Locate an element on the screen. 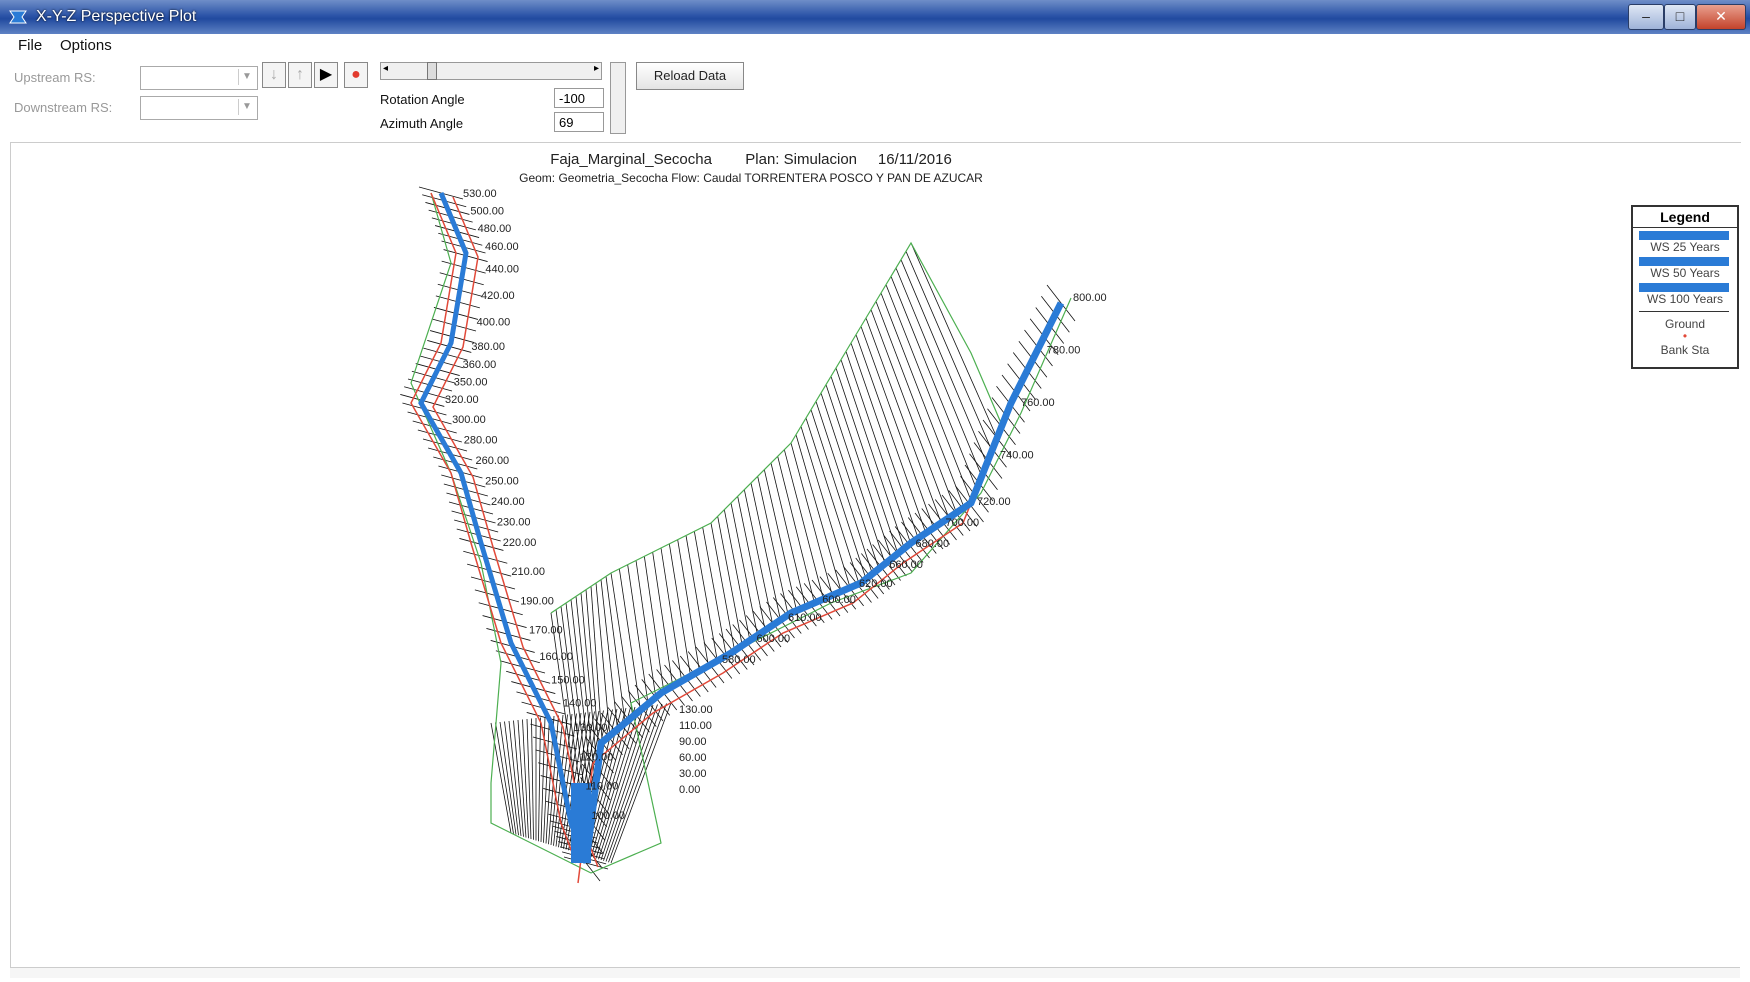  azimuth-label: Azimuth Angle is located at coordinates (422, 123).